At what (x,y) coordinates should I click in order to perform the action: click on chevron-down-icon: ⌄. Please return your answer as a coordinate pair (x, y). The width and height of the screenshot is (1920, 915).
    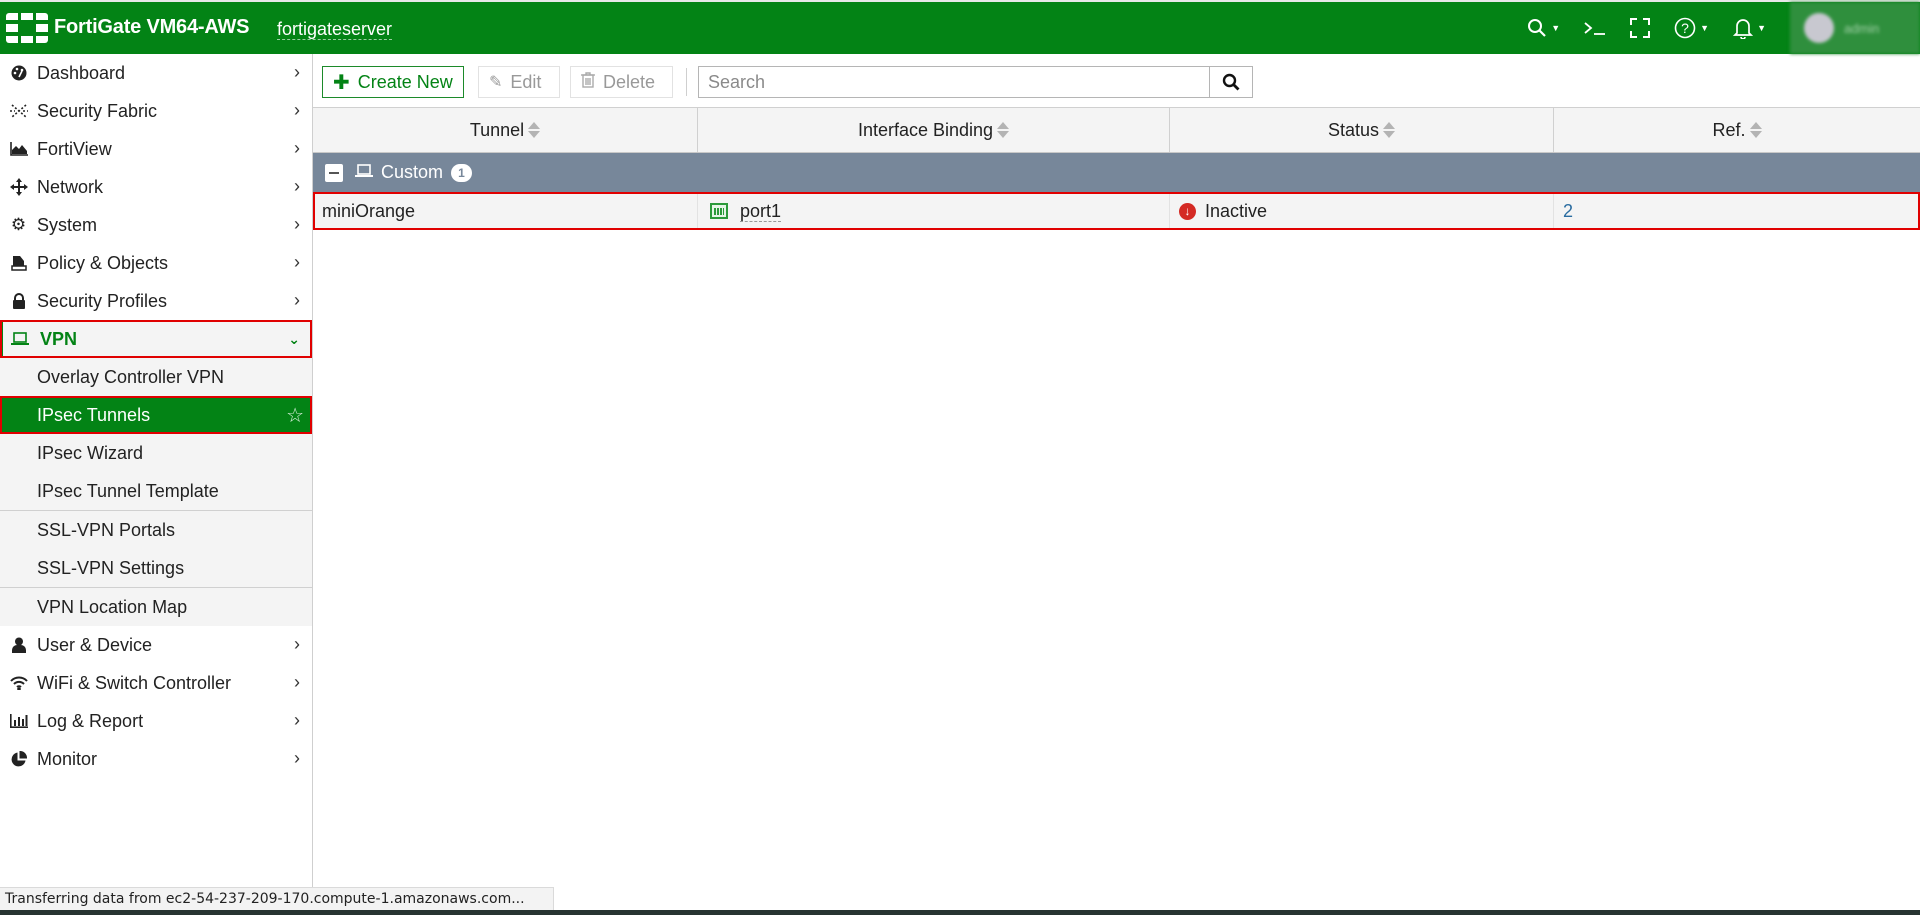
    Looking at the image, I should click on (294, 339).